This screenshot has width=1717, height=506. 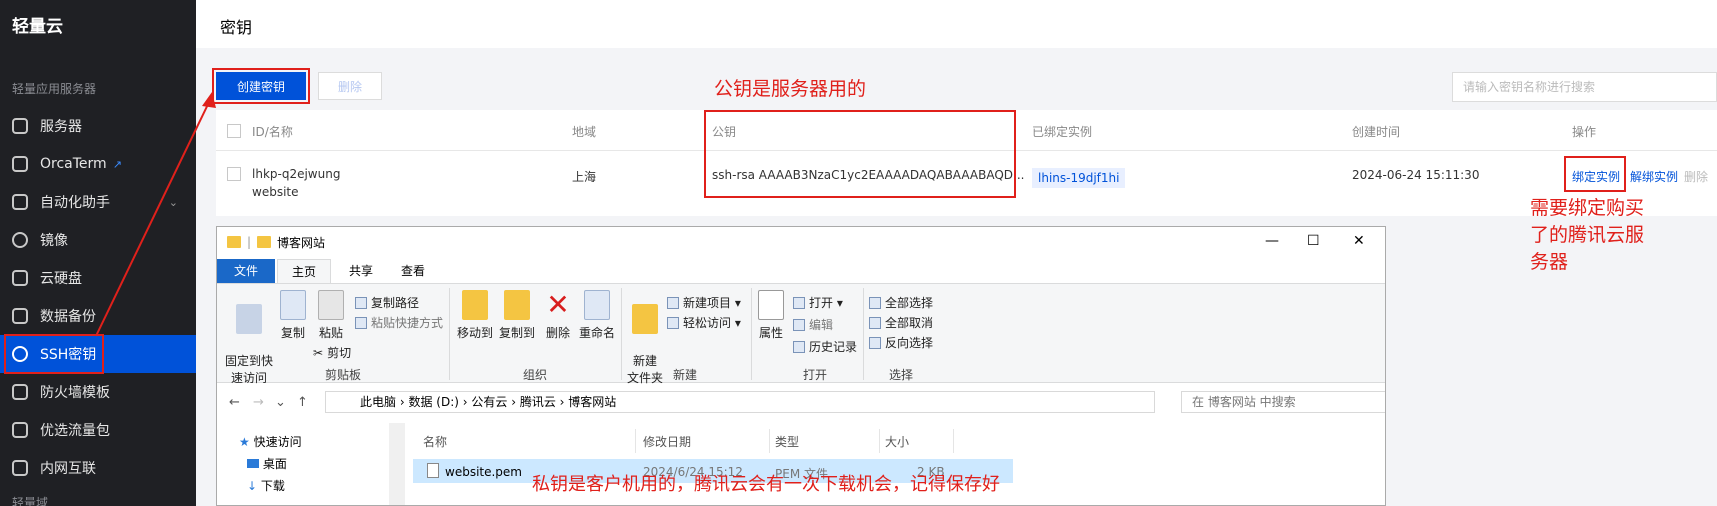 What do you see at coordinates (98, 164) in the screenshot?
I see `sidebar-item-orcaterm: OrcaTerm ↗` at bounding box center [98, 164].